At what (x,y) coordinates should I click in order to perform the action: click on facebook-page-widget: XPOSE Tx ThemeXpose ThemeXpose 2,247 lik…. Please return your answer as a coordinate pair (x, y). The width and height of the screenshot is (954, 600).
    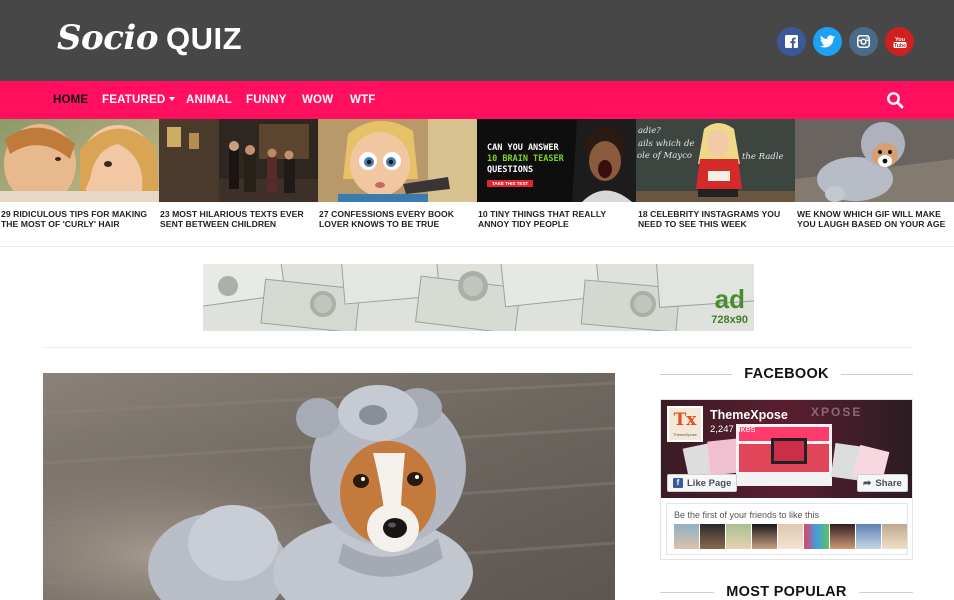
    Looking at the image, I should click on (786, 479).